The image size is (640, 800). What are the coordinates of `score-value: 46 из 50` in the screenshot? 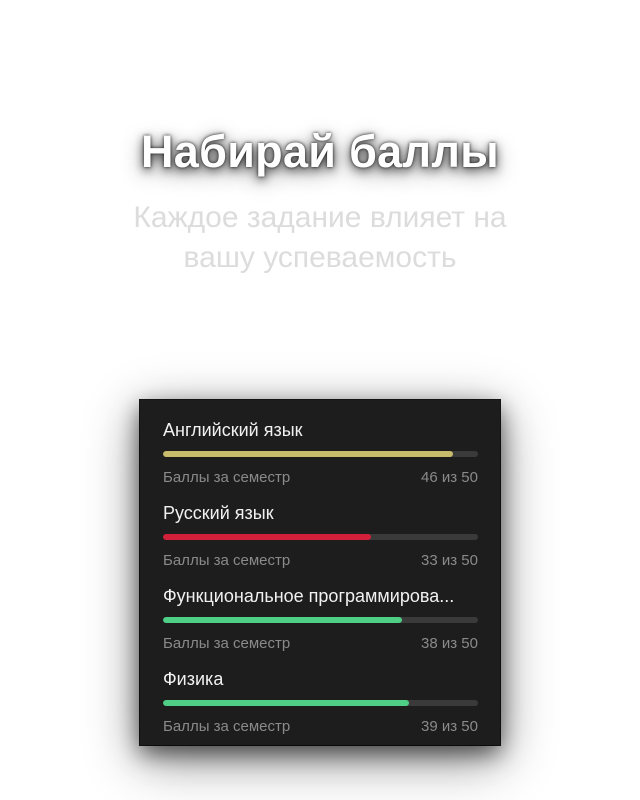 It's located at (449, 477).